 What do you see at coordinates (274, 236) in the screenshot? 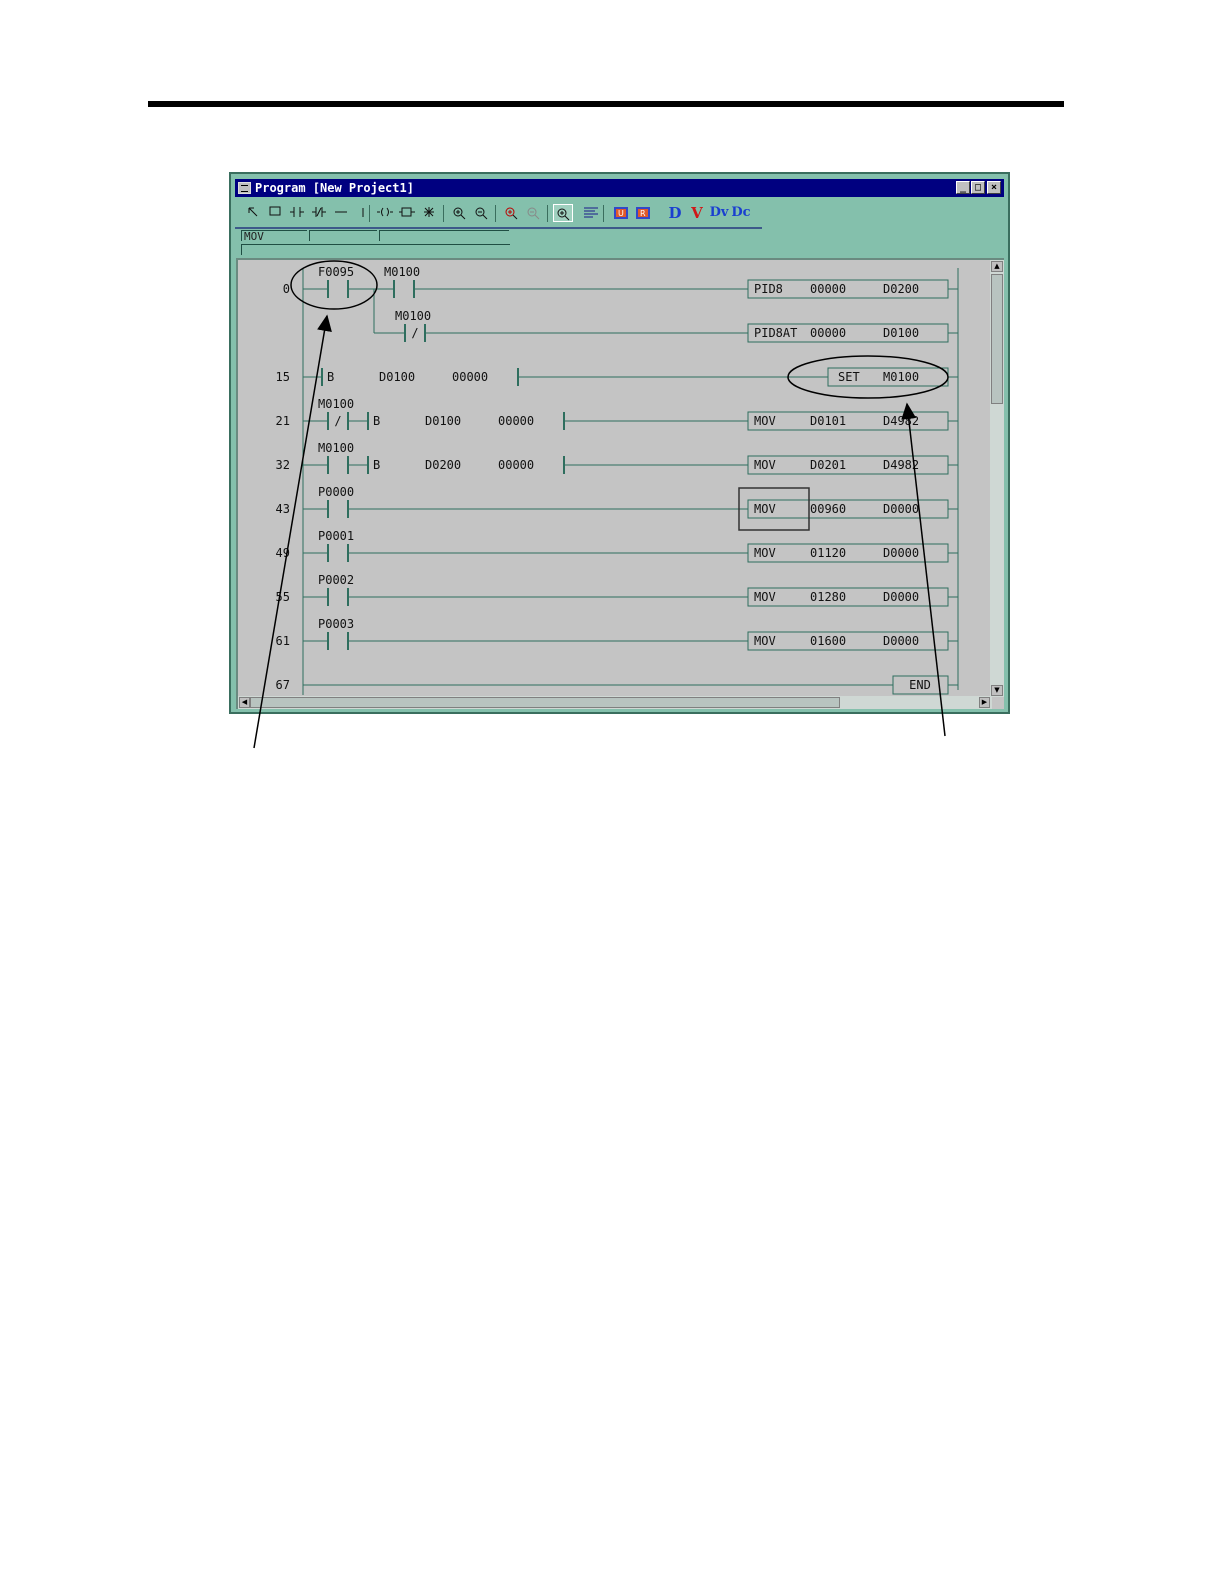
I see `instruction-field: MOV` at bounding box center [274, 236].